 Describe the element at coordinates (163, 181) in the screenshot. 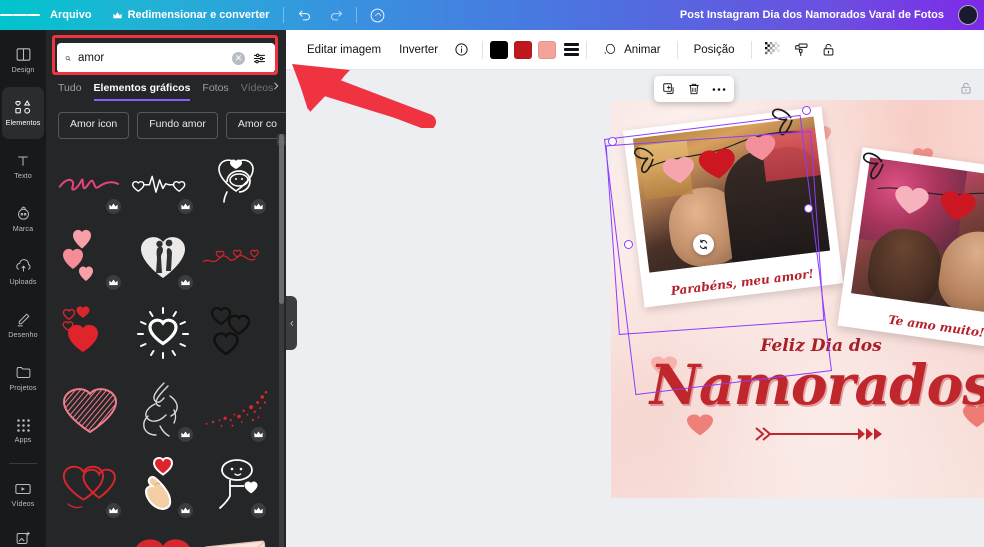

I see `element-heartbeat-line-hearts` at that location.